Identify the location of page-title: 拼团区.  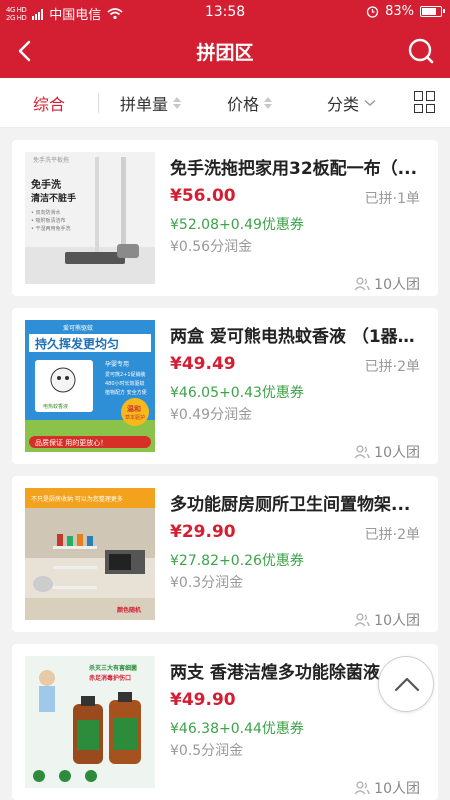
(225, 53).